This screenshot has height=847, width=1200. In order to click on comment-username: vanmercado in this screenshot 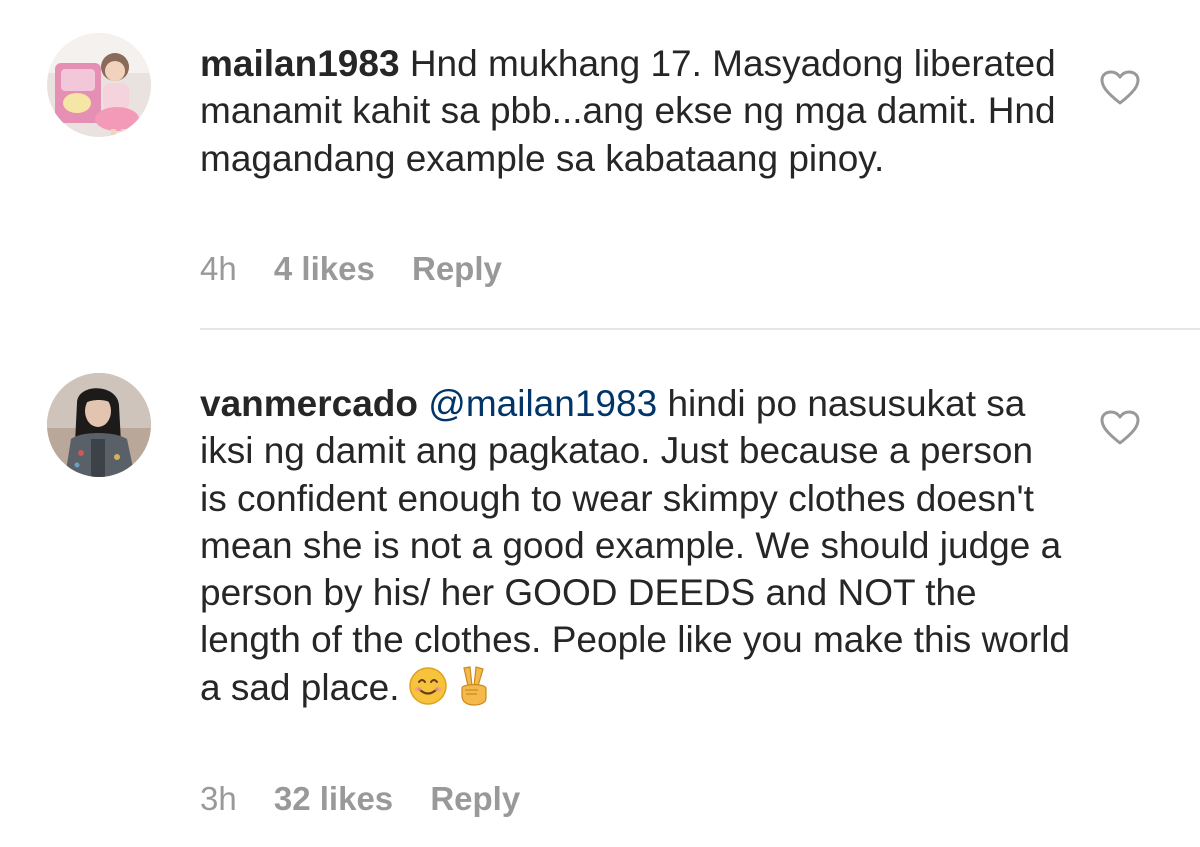, I will do `click(309, 403)`.